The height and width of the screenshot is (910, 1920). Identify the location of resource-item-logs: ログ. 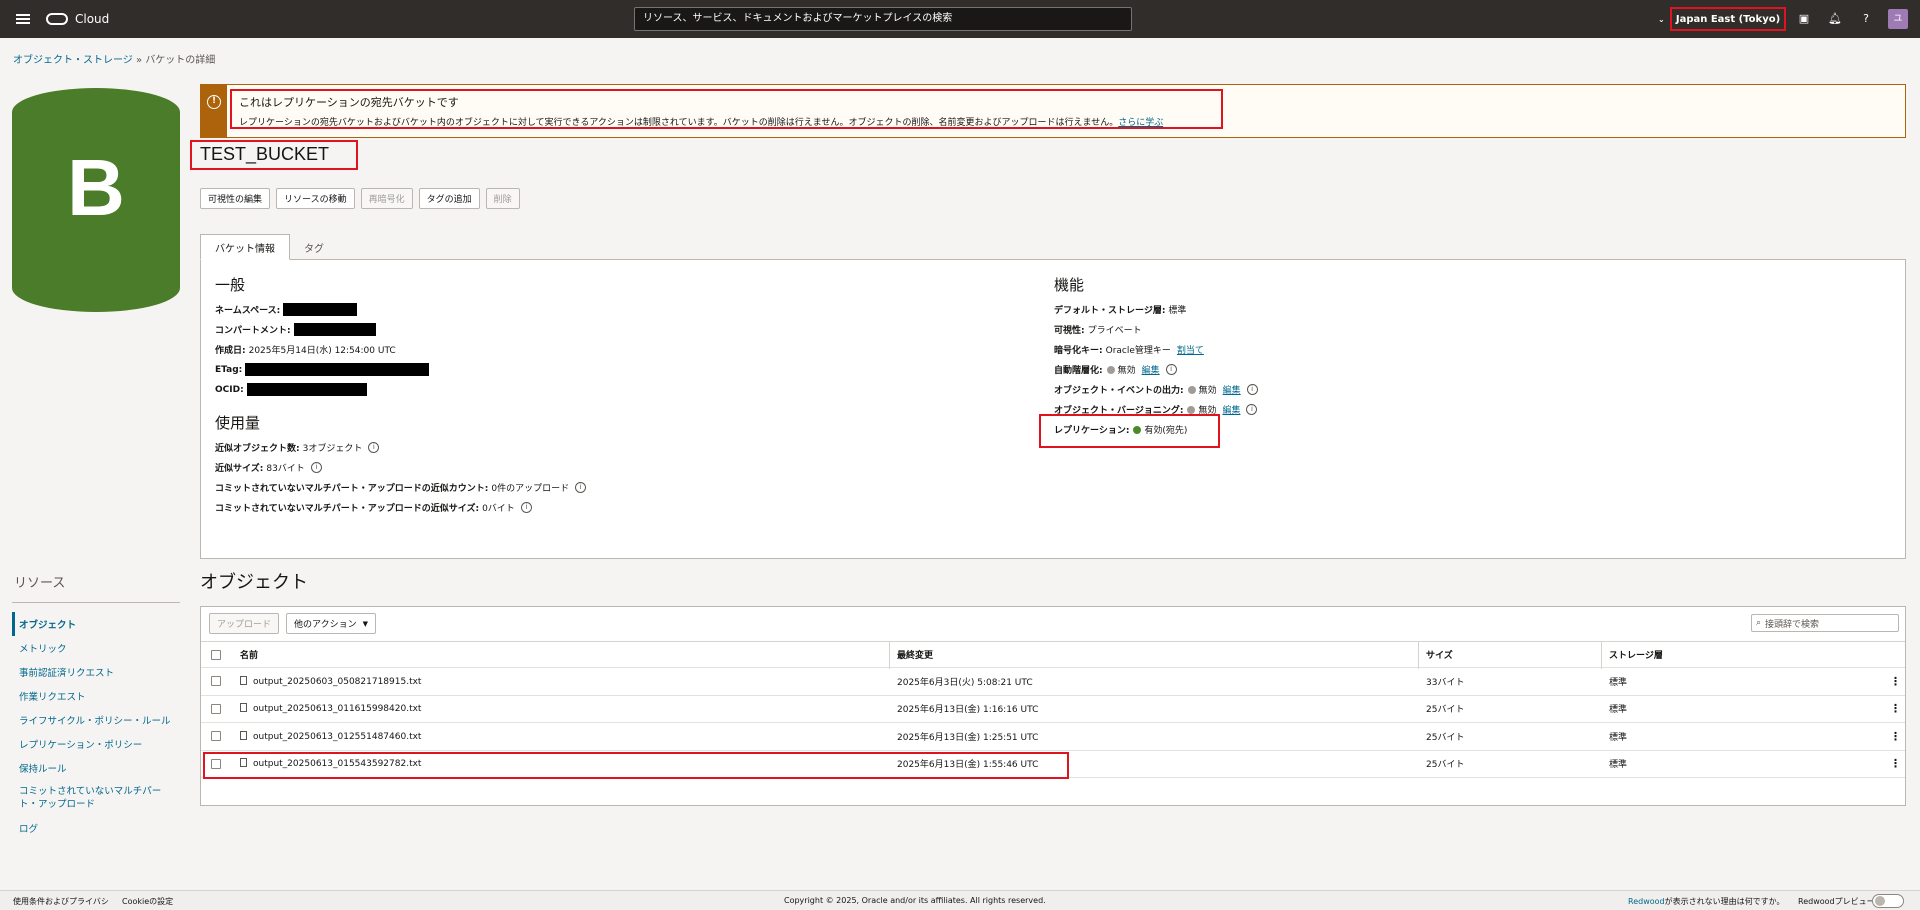
(96, 828).